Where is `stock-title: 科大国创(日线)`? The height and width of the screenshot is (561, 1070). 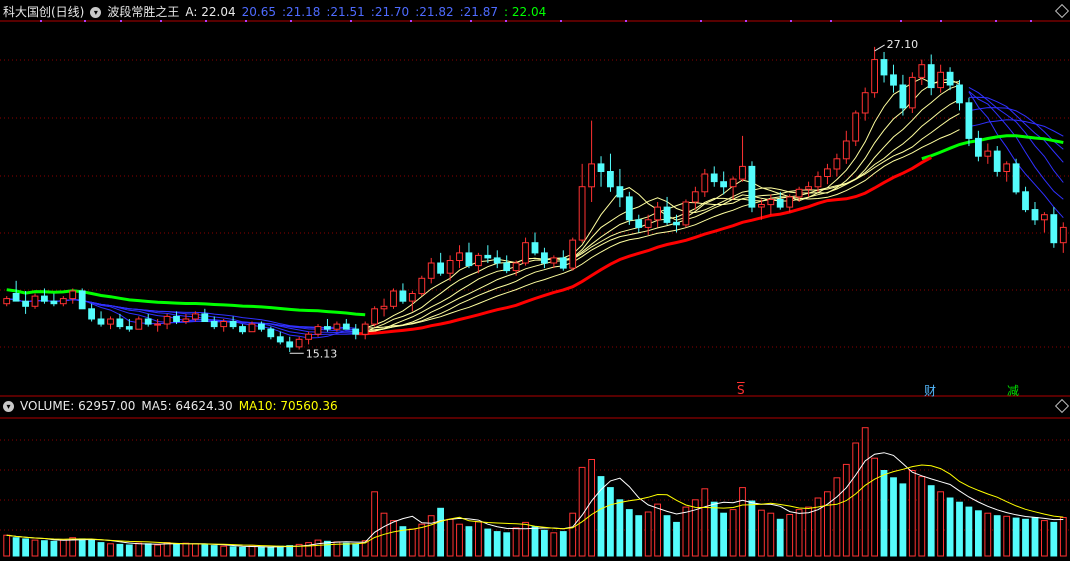 stock-title: 科大国创(日线) is located at coordinates (44, 12).